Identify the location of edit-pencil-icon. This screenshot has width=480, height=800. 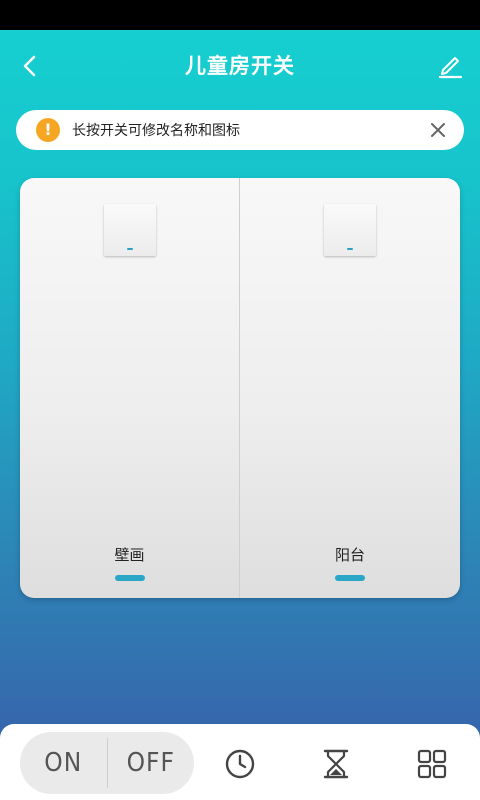
(450, 68).